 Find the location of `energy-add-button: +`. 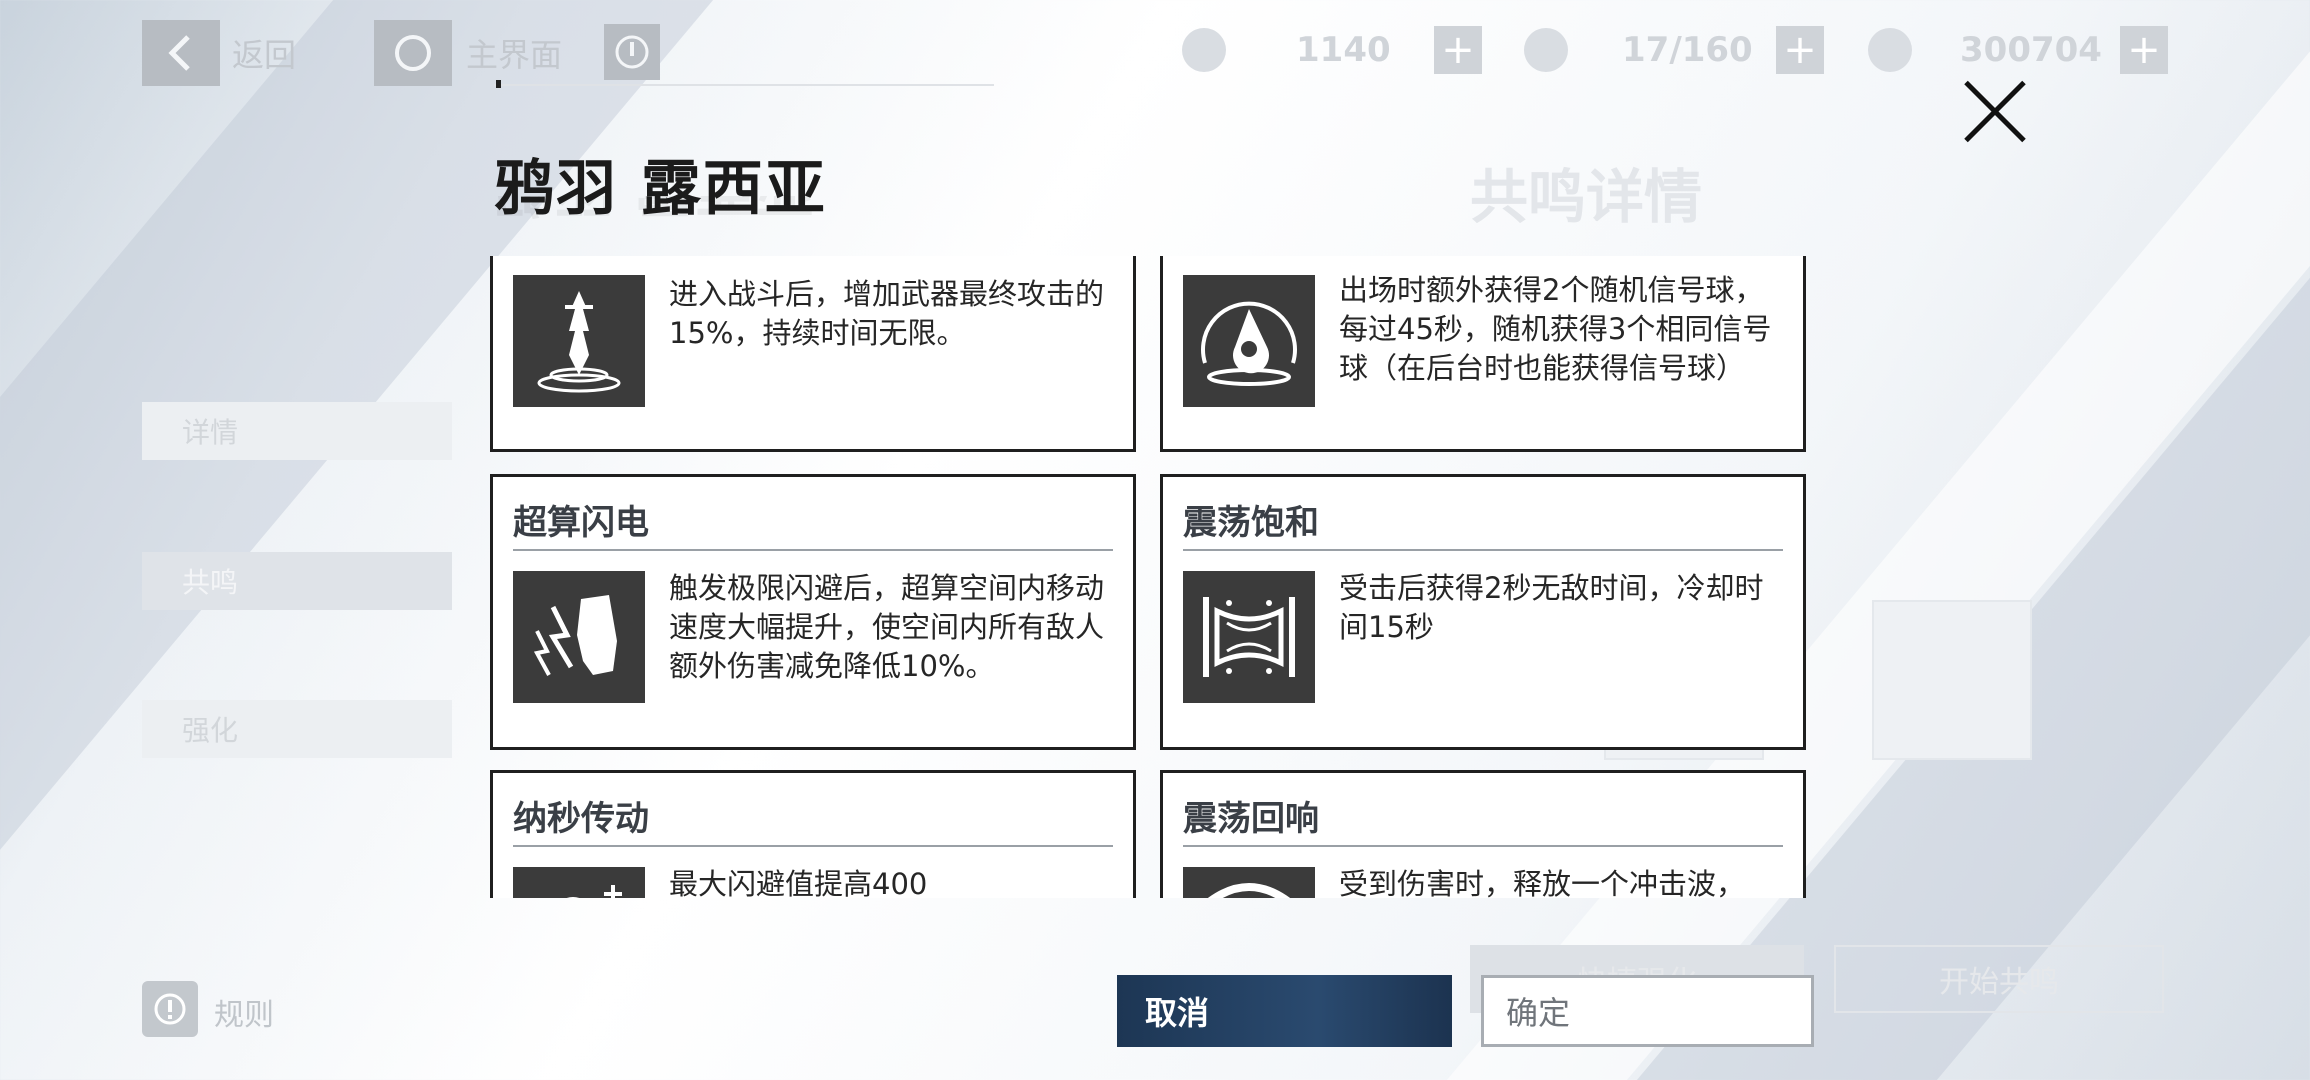

energy-add-button: + is located at coordinates (1800, 50).